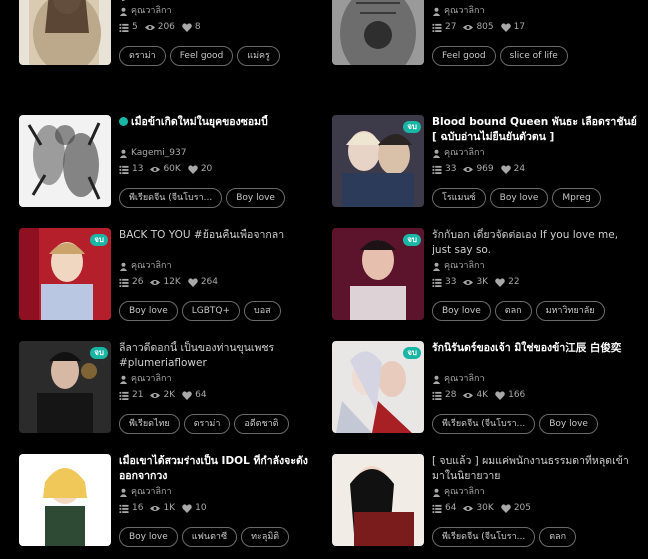 The height and width of the screenshot is (559, 648). What do you see at coordinates (159, 153) in the screenshot?
I see `author-name: Kagemi_937` at bounding box center [159, 153].